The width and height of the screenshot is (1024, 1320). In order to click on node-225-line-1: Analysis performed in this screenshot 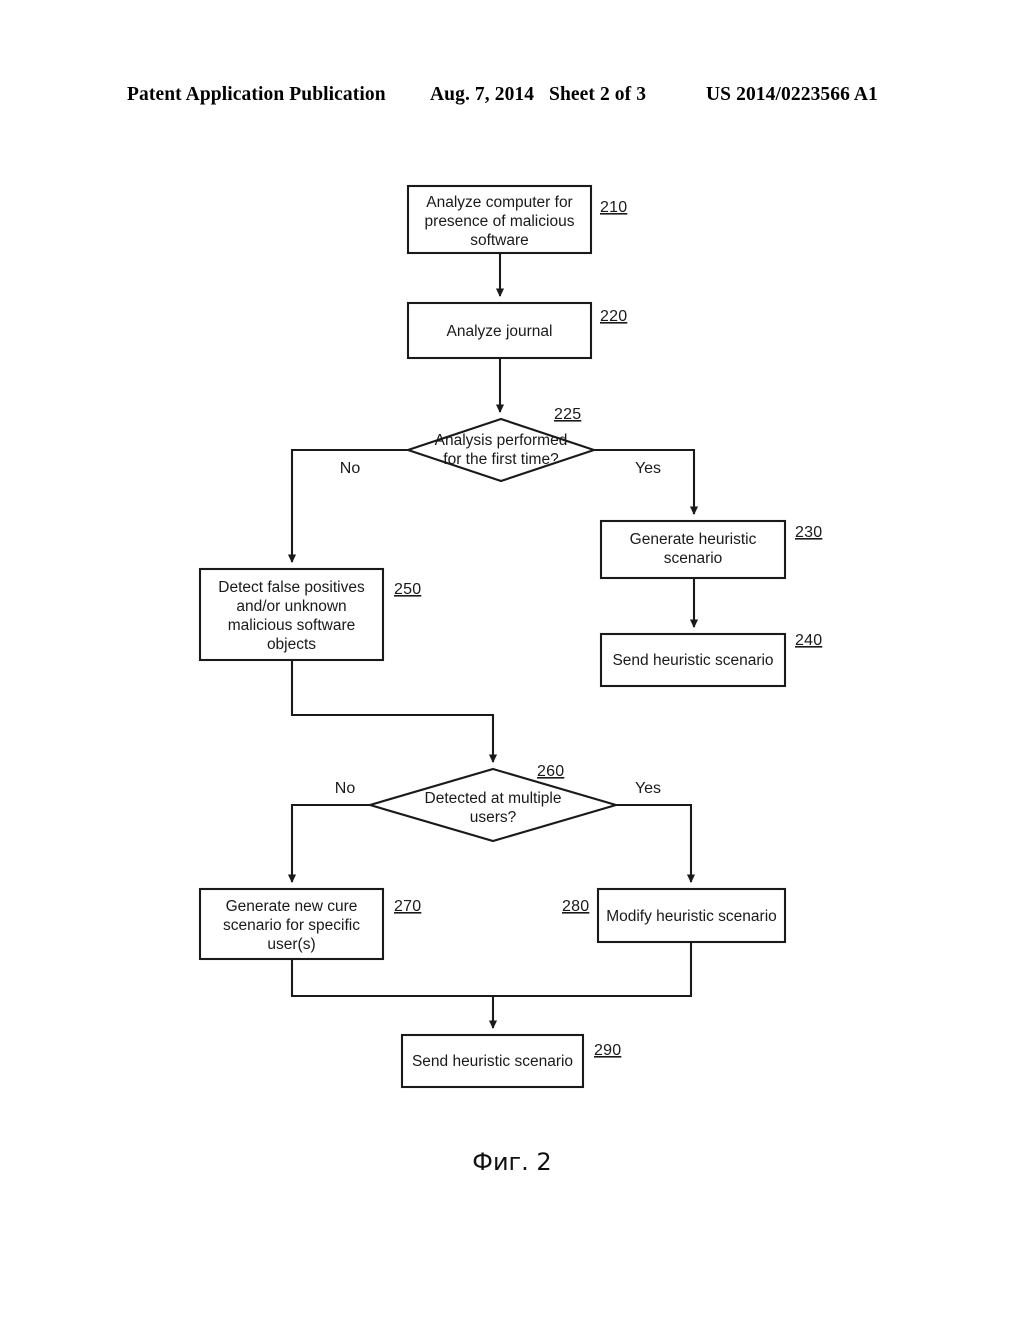, I will do `click(501, 440)`.